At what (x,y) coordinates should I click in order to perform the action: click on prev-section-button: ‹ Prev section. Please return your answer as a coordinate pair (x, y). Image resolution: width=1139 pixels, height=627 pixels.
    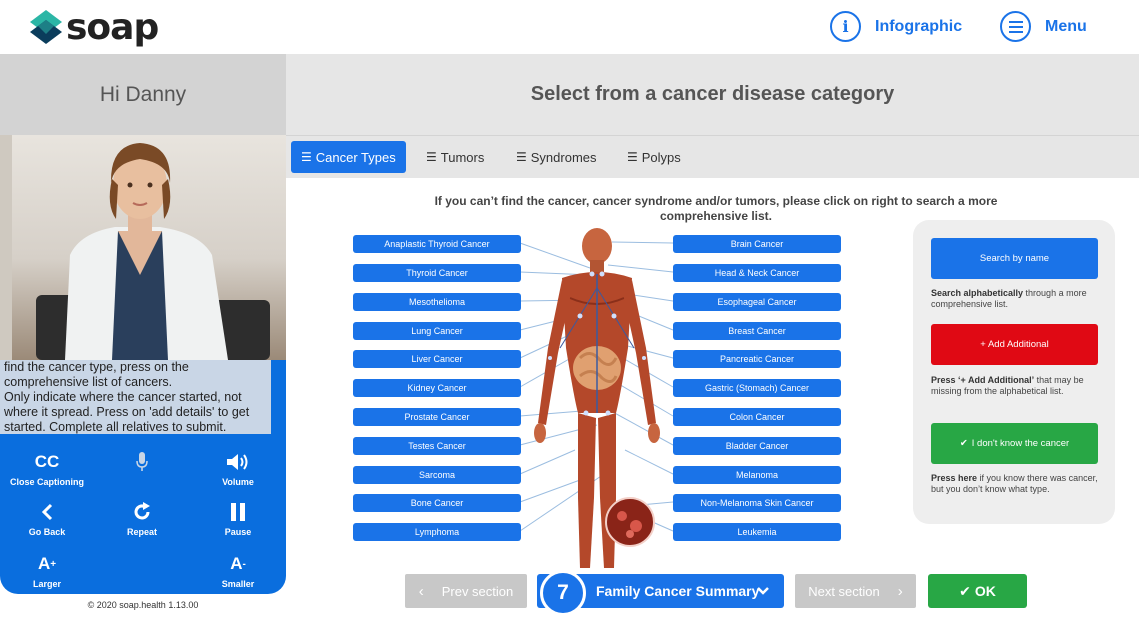
    Looking at the image, I should click on (466, 591).